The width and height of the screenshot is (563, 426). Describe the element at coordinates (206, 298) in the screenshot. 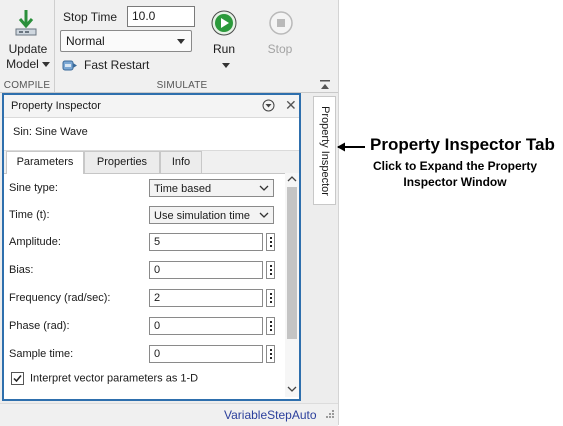

I see `frequency-input: 2` at that location.